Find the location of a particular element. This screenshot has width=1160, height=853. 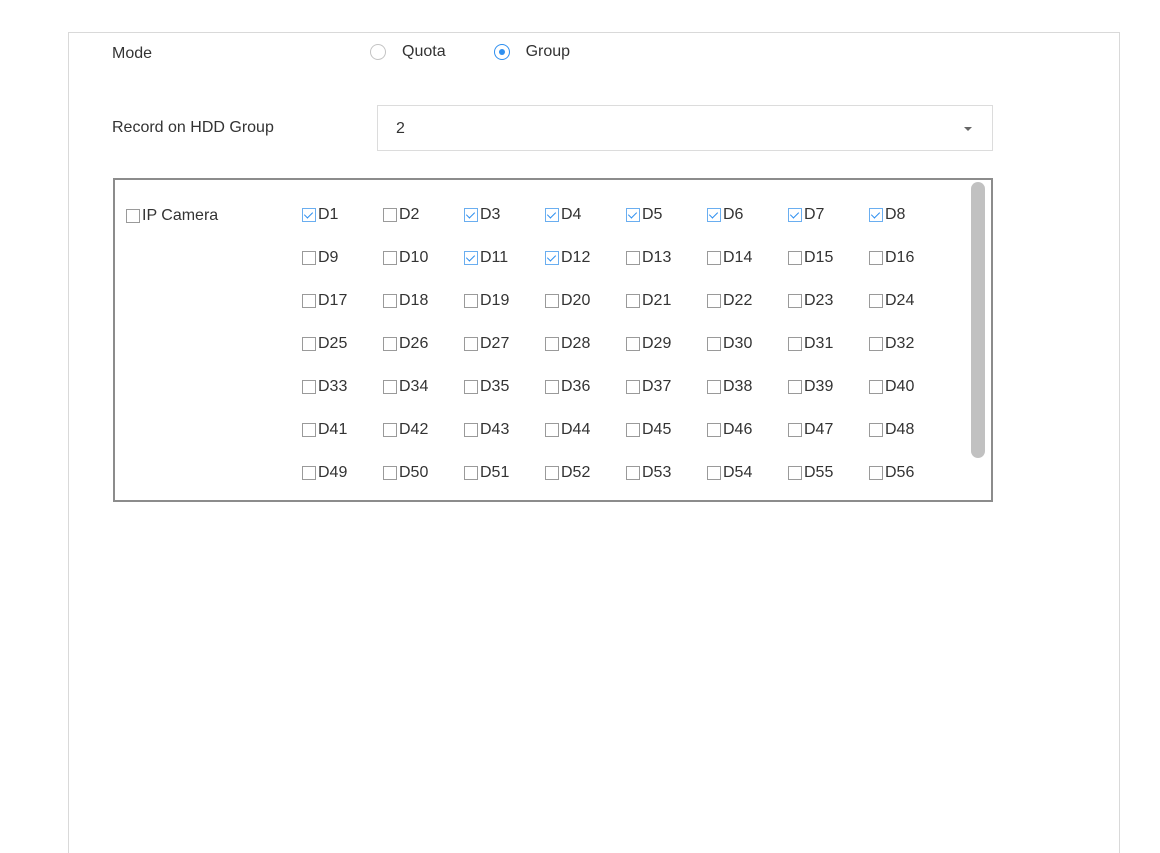

camera-item: D47 is located at coordinates (828, 443).